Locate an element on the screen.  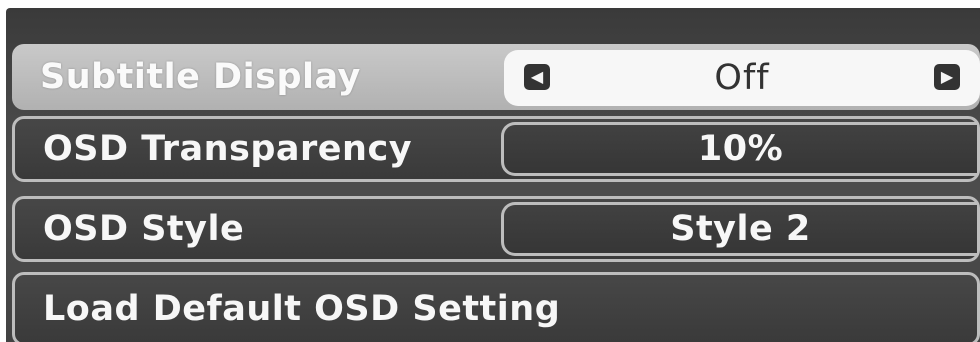
value-display: Style 2 is located at coordinates (739, 229).